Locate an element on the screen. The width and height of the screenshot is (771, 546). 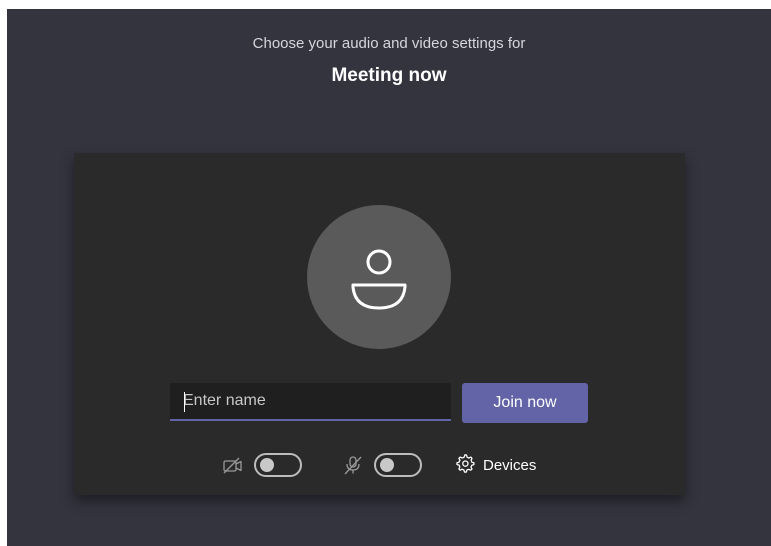
settings-subtitle: Choose your audio and video settings for is located at coordinates (389, 43).